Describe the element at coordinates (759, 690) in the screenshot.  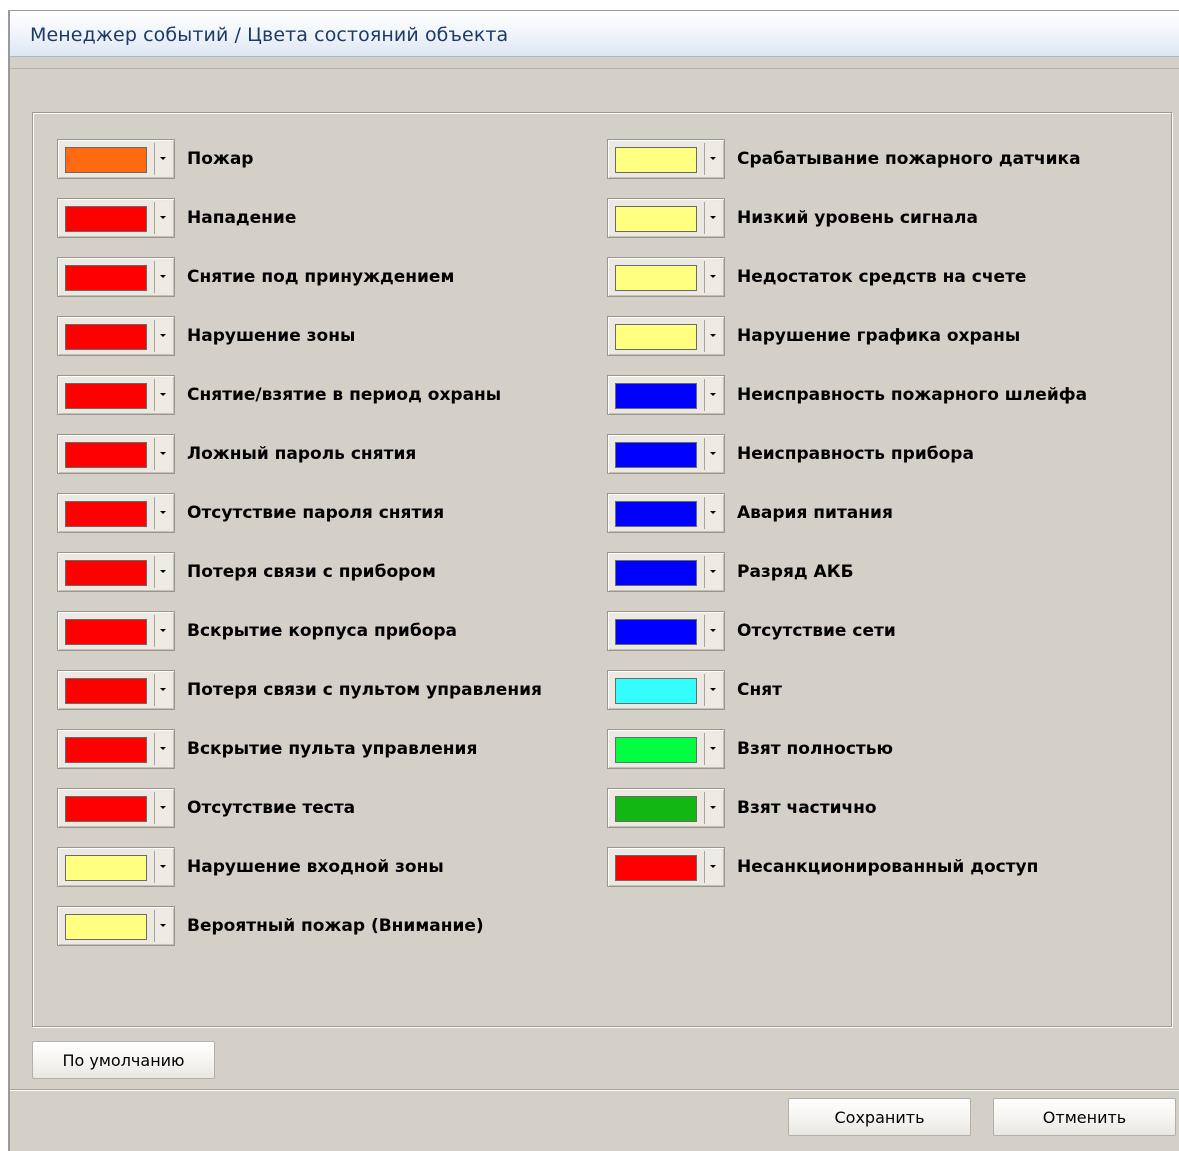
I see `color-row-label: Снят` at that location.